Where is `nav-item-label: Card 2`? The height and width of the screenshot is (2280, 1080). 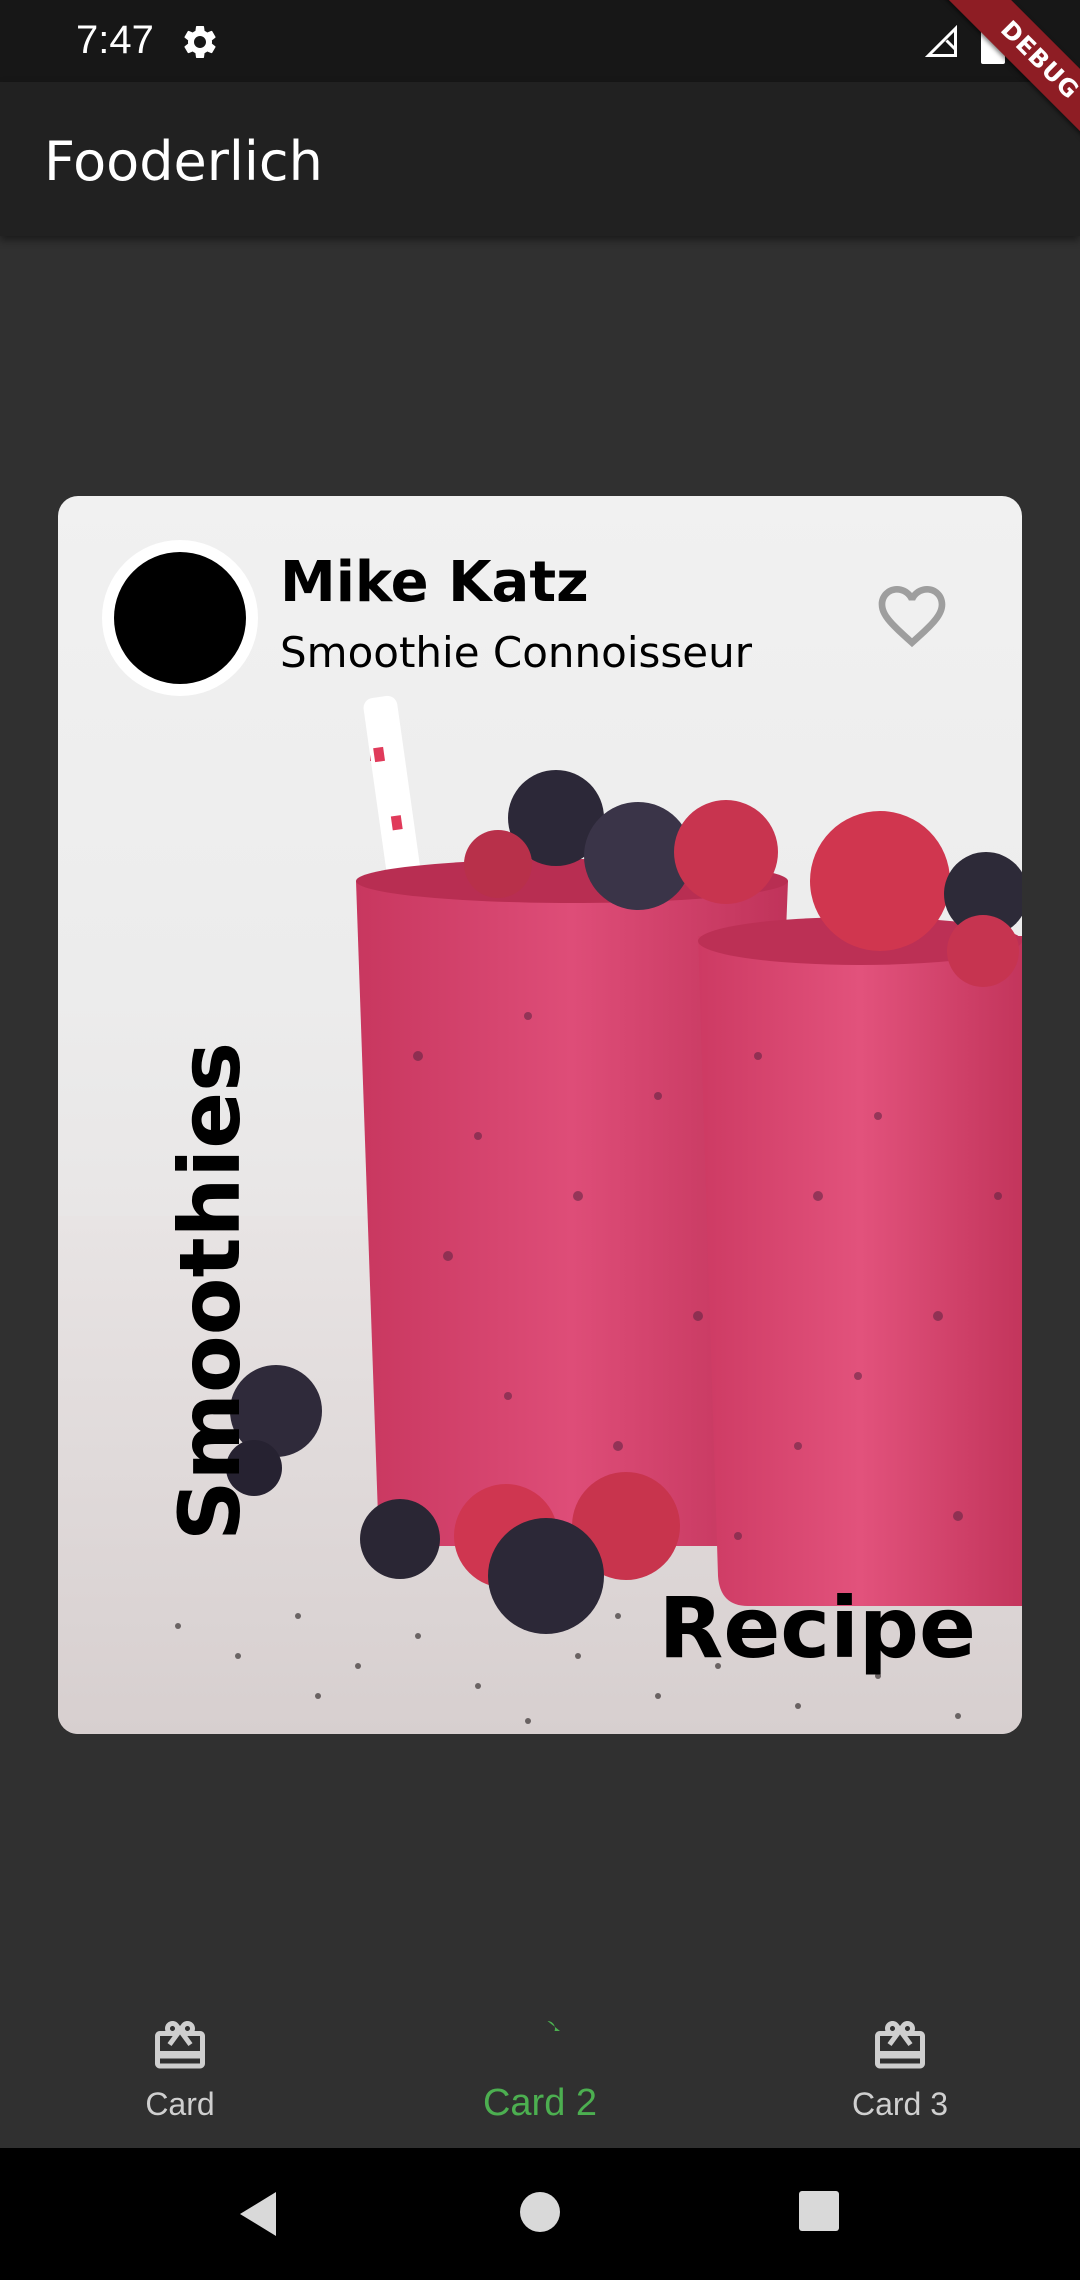 nav-item-label: Card 2 is located at coordinates (540, 2103).